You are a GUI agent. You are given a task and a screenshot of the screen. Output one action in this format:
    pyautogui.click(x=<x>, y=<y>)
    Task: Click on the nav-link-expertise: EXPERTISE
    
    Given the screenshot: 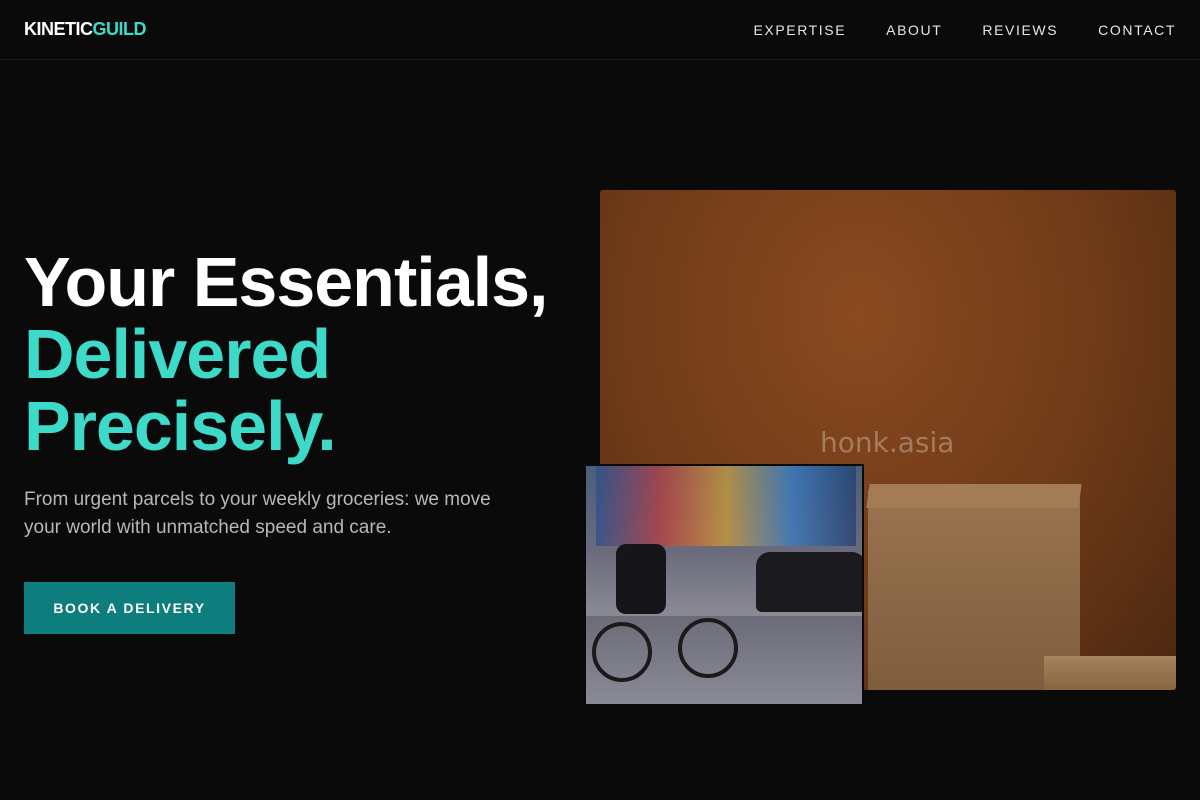 What is the action you would take?
    pyautogui.click(x=799, y=30)
    